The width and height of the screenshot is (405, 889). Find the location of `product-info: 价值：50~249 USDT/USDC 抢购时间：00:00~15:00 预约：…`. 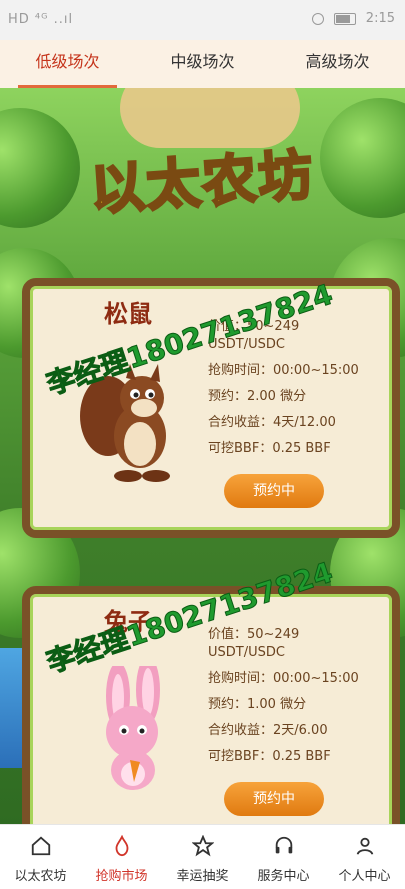

product-info: 价值：50~249 USDT/USDC 抢购时间：00:00~15:00 预约：… is located at coordinates (283, 700).